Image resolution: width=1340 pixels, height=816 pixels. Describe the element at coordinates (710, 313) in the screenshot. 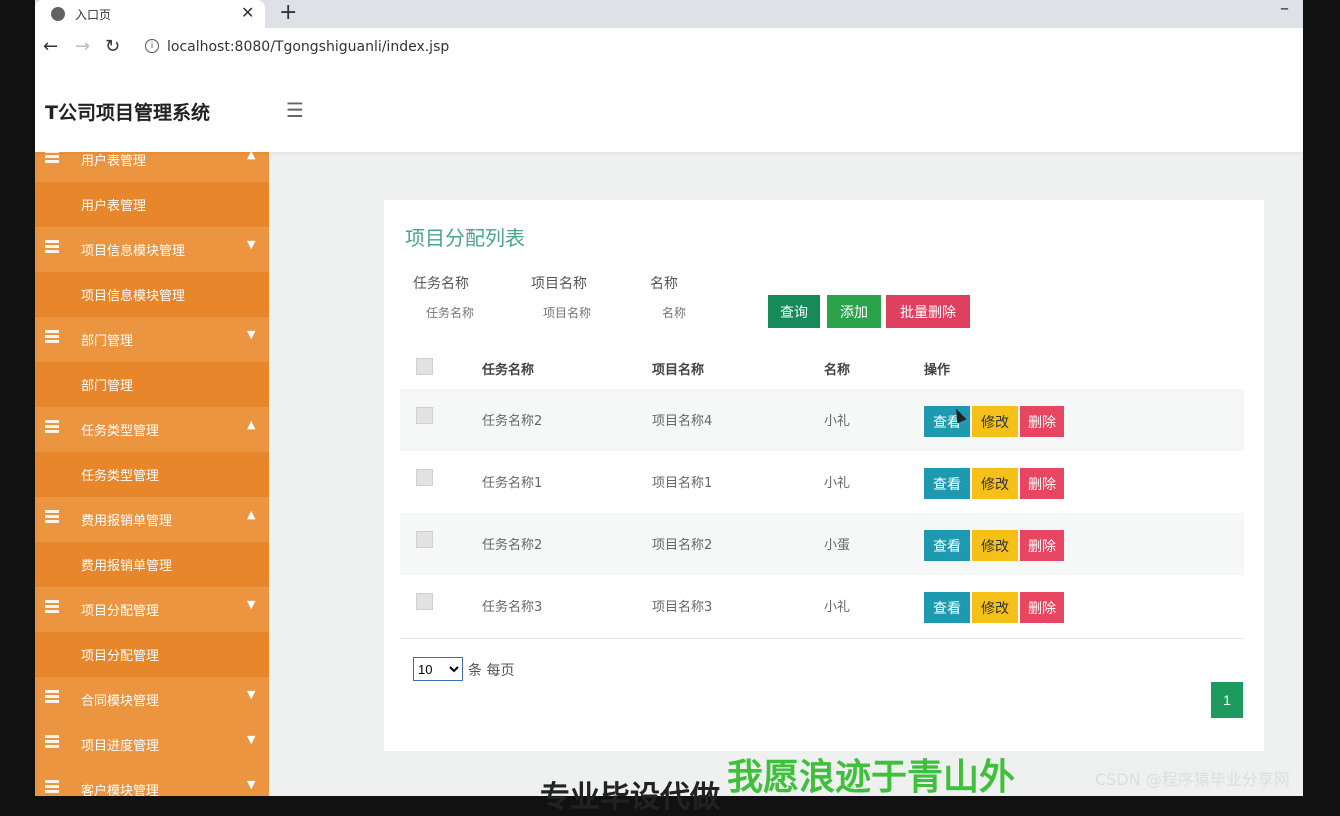

I see `name-input` at that location.